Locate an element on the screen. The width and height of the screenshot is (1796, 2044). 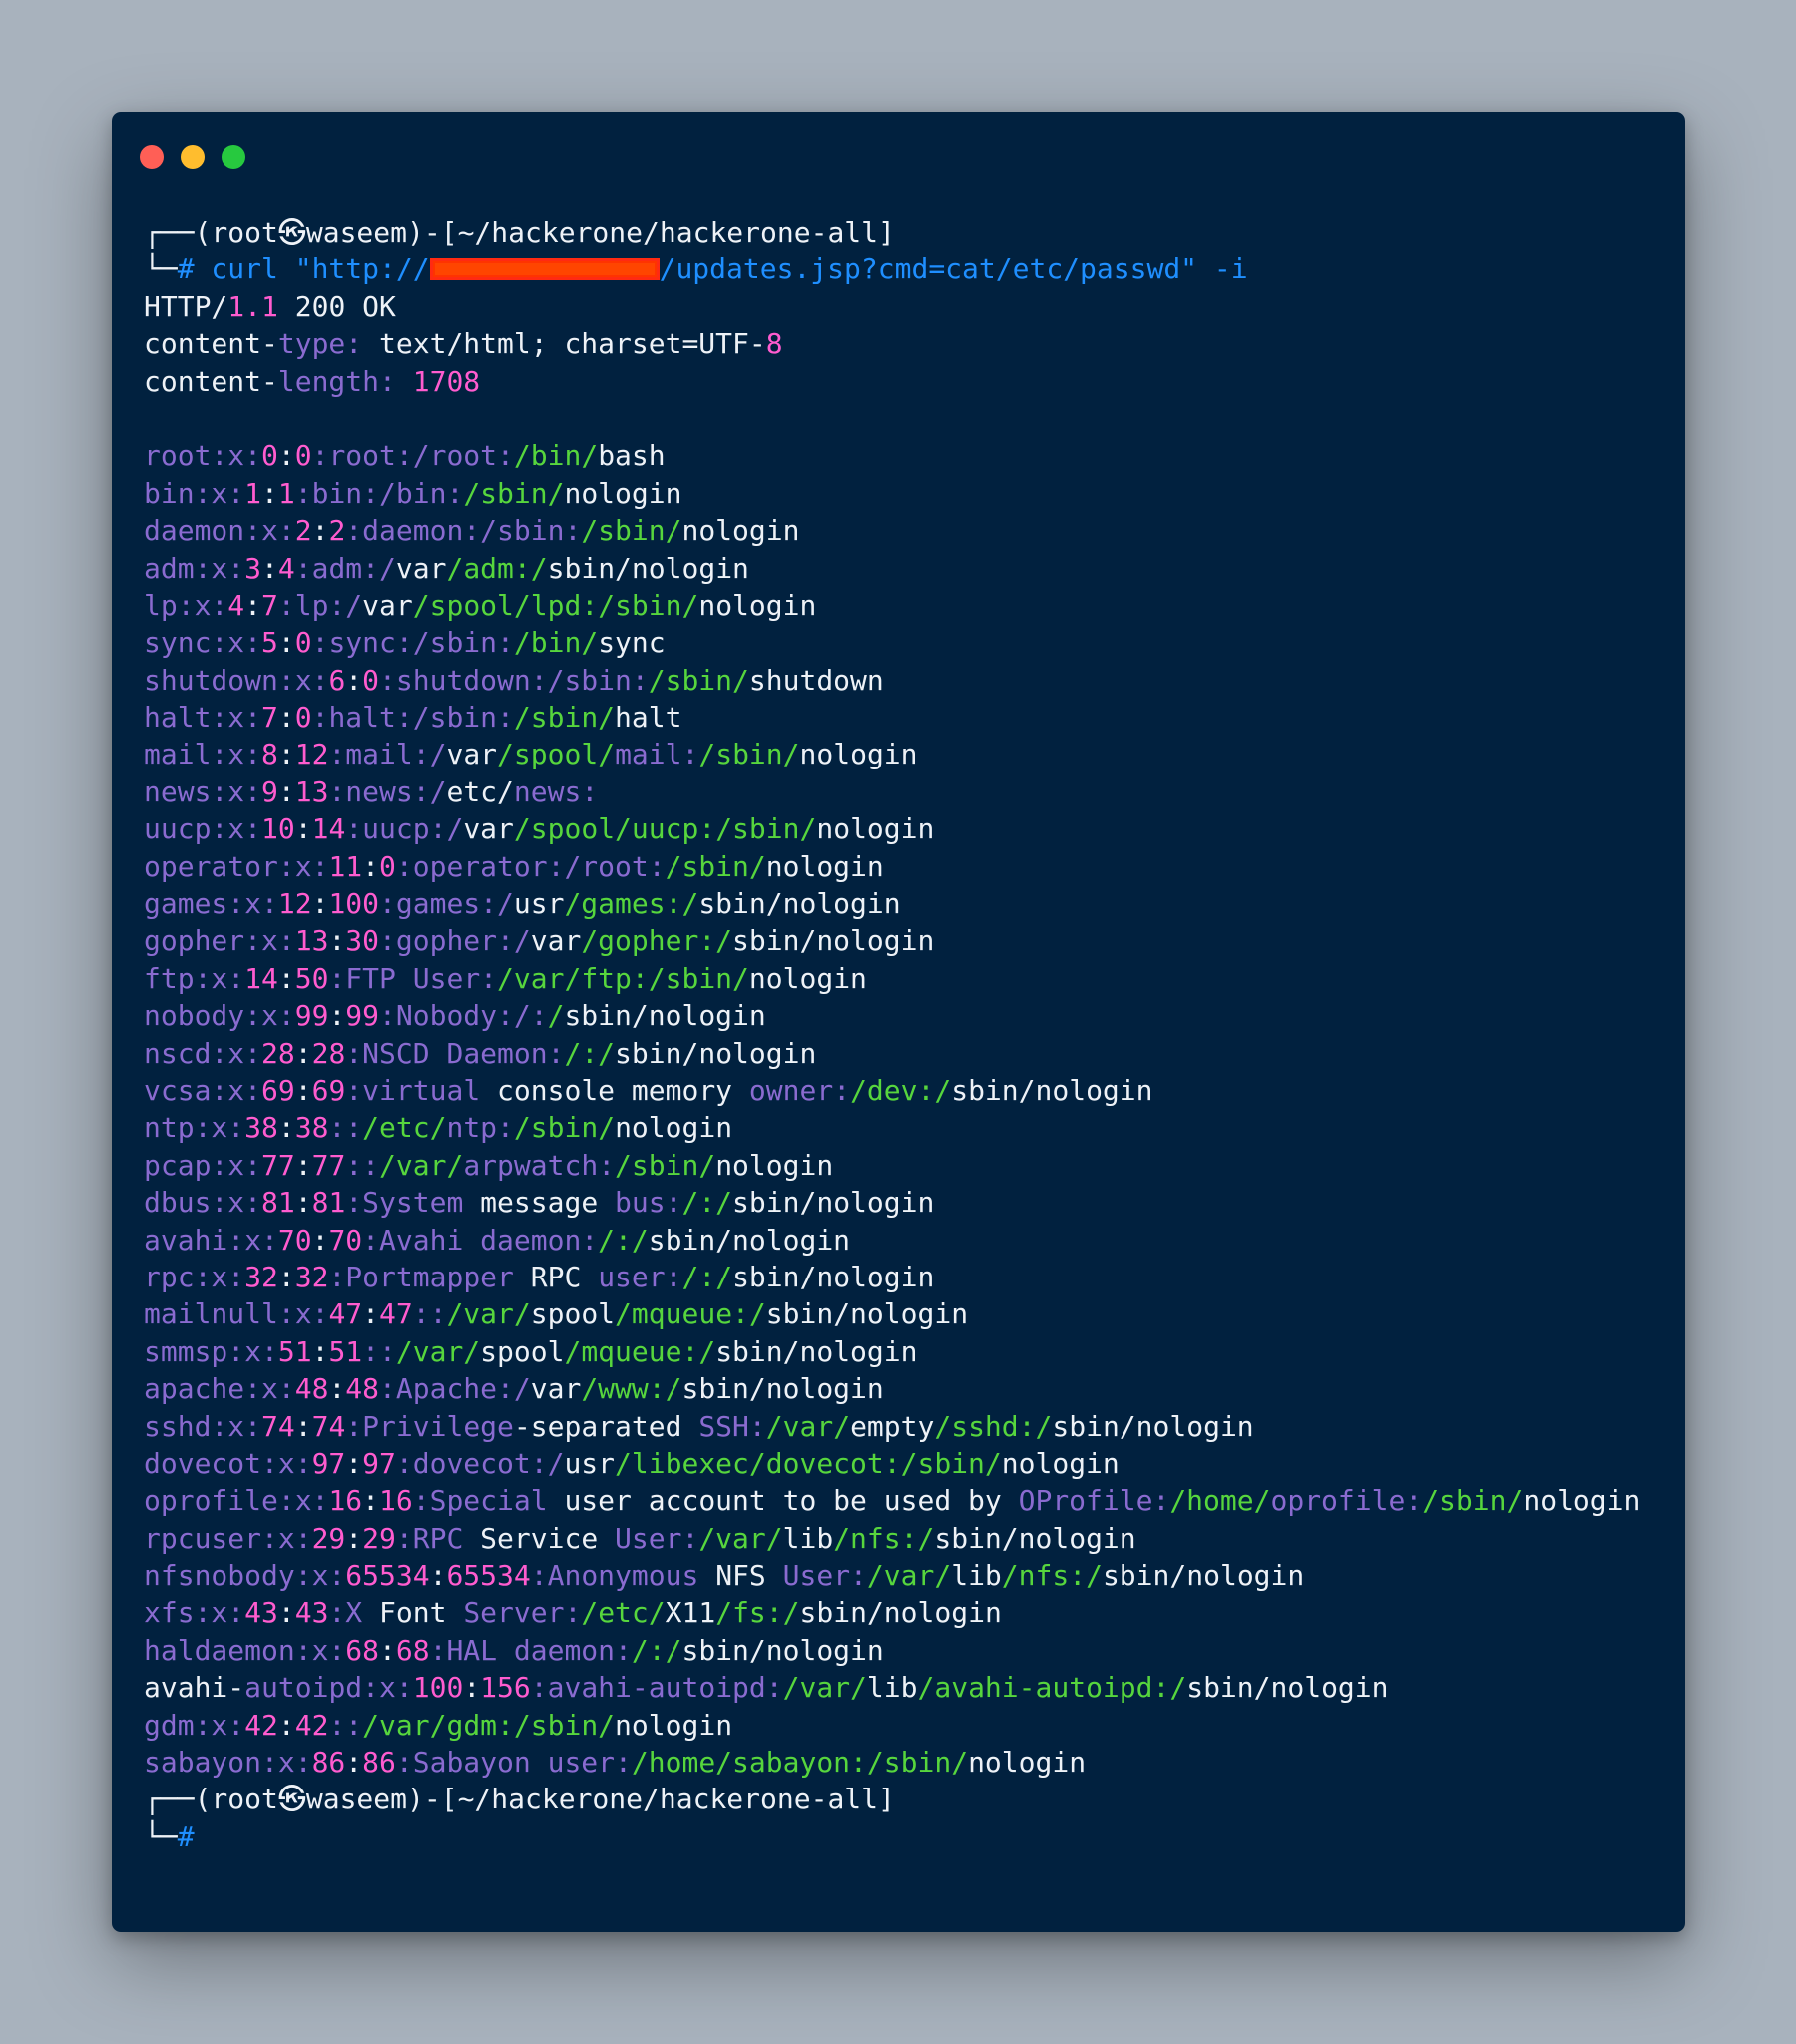
zoom-window-button is located at coordinates (233, 157).